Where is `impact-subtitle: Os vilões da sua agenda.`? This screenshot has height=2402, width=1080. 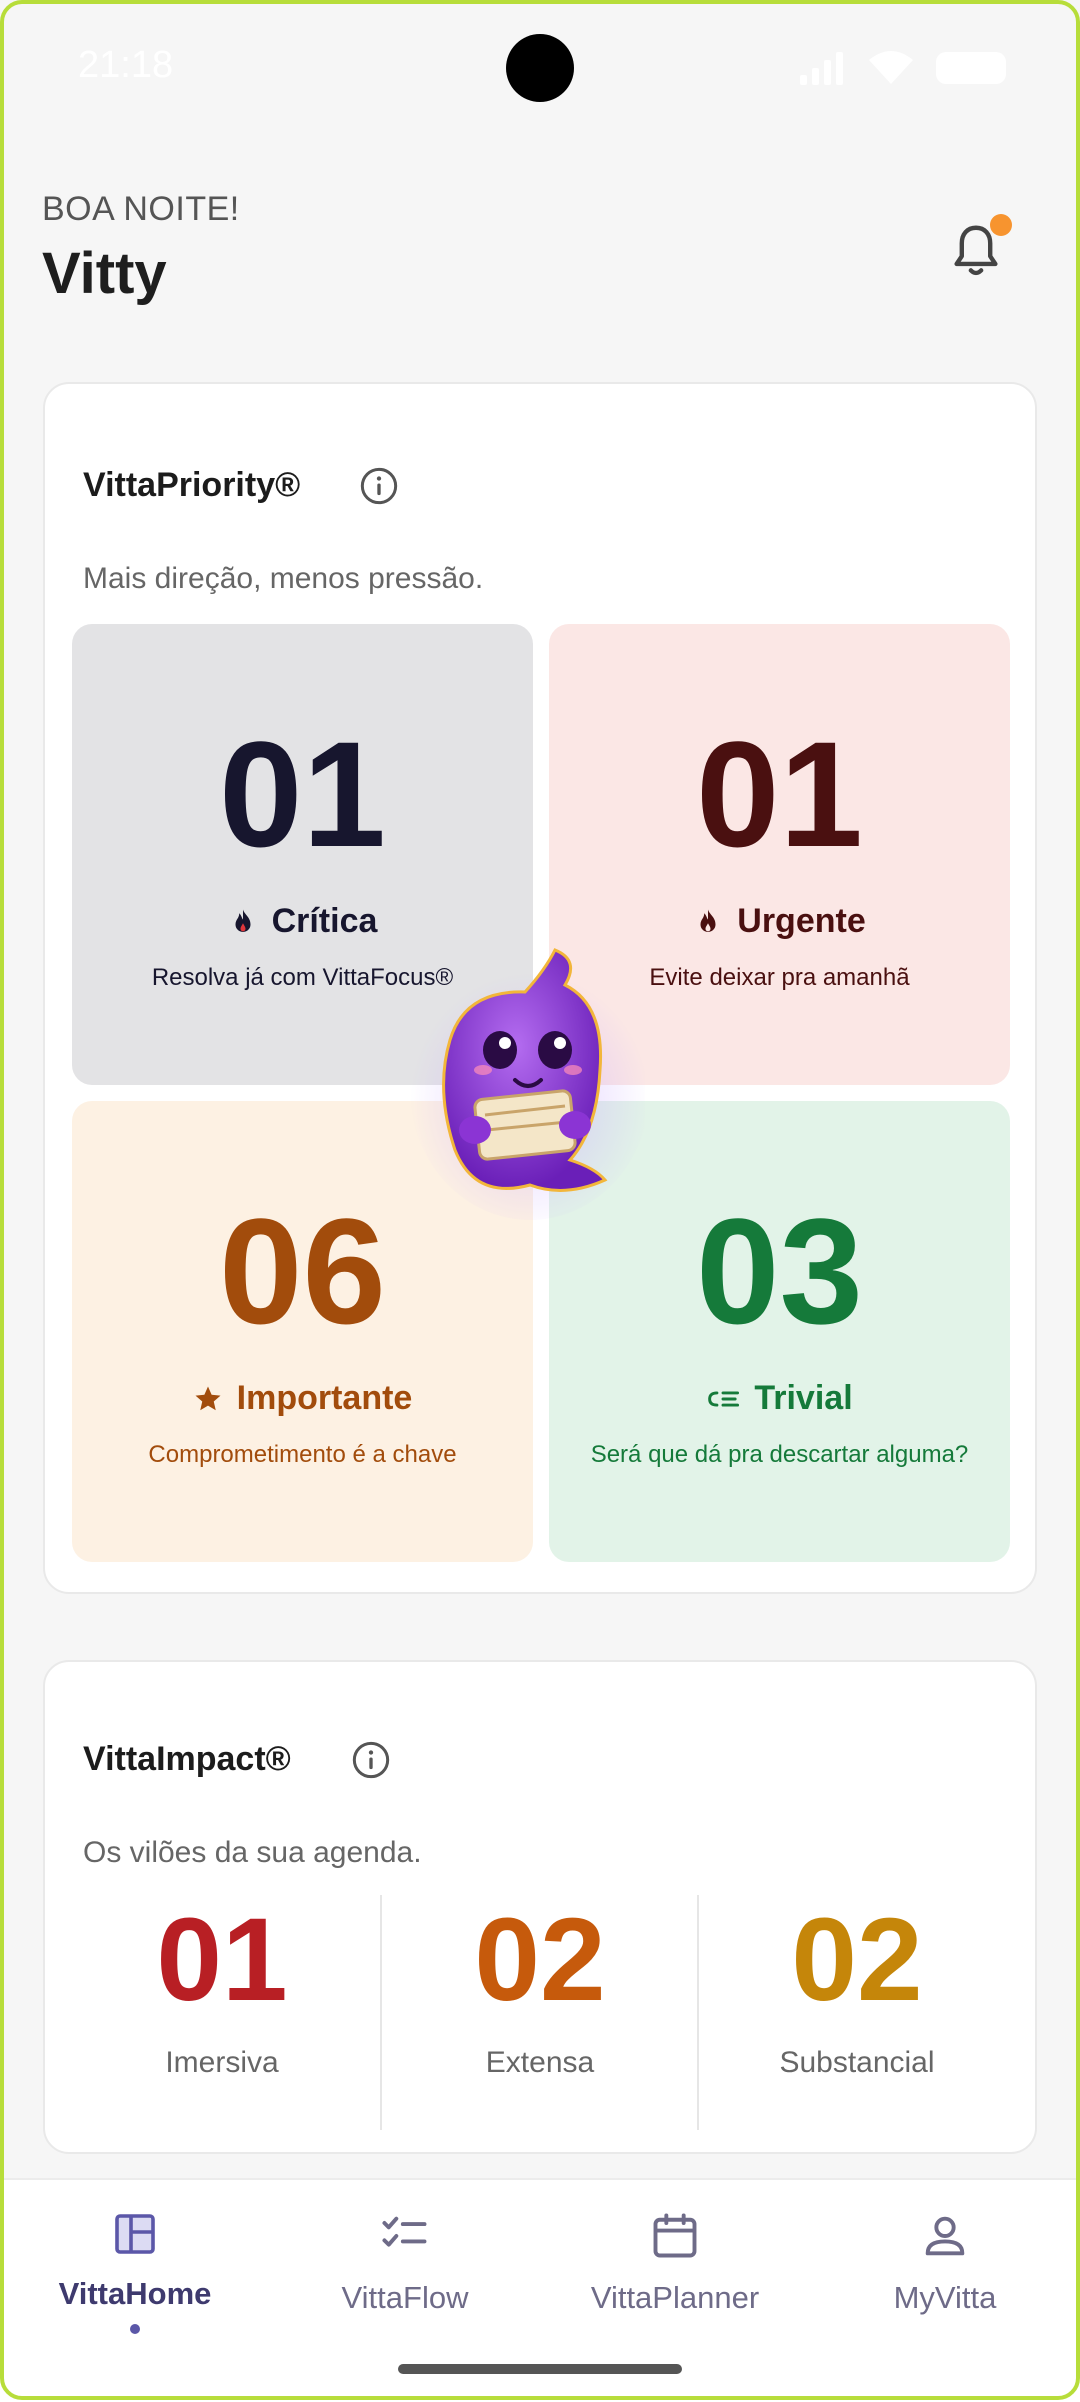 impact-subtitle: Os vilões da sua agenda. is located at coordinates (252, 1852).